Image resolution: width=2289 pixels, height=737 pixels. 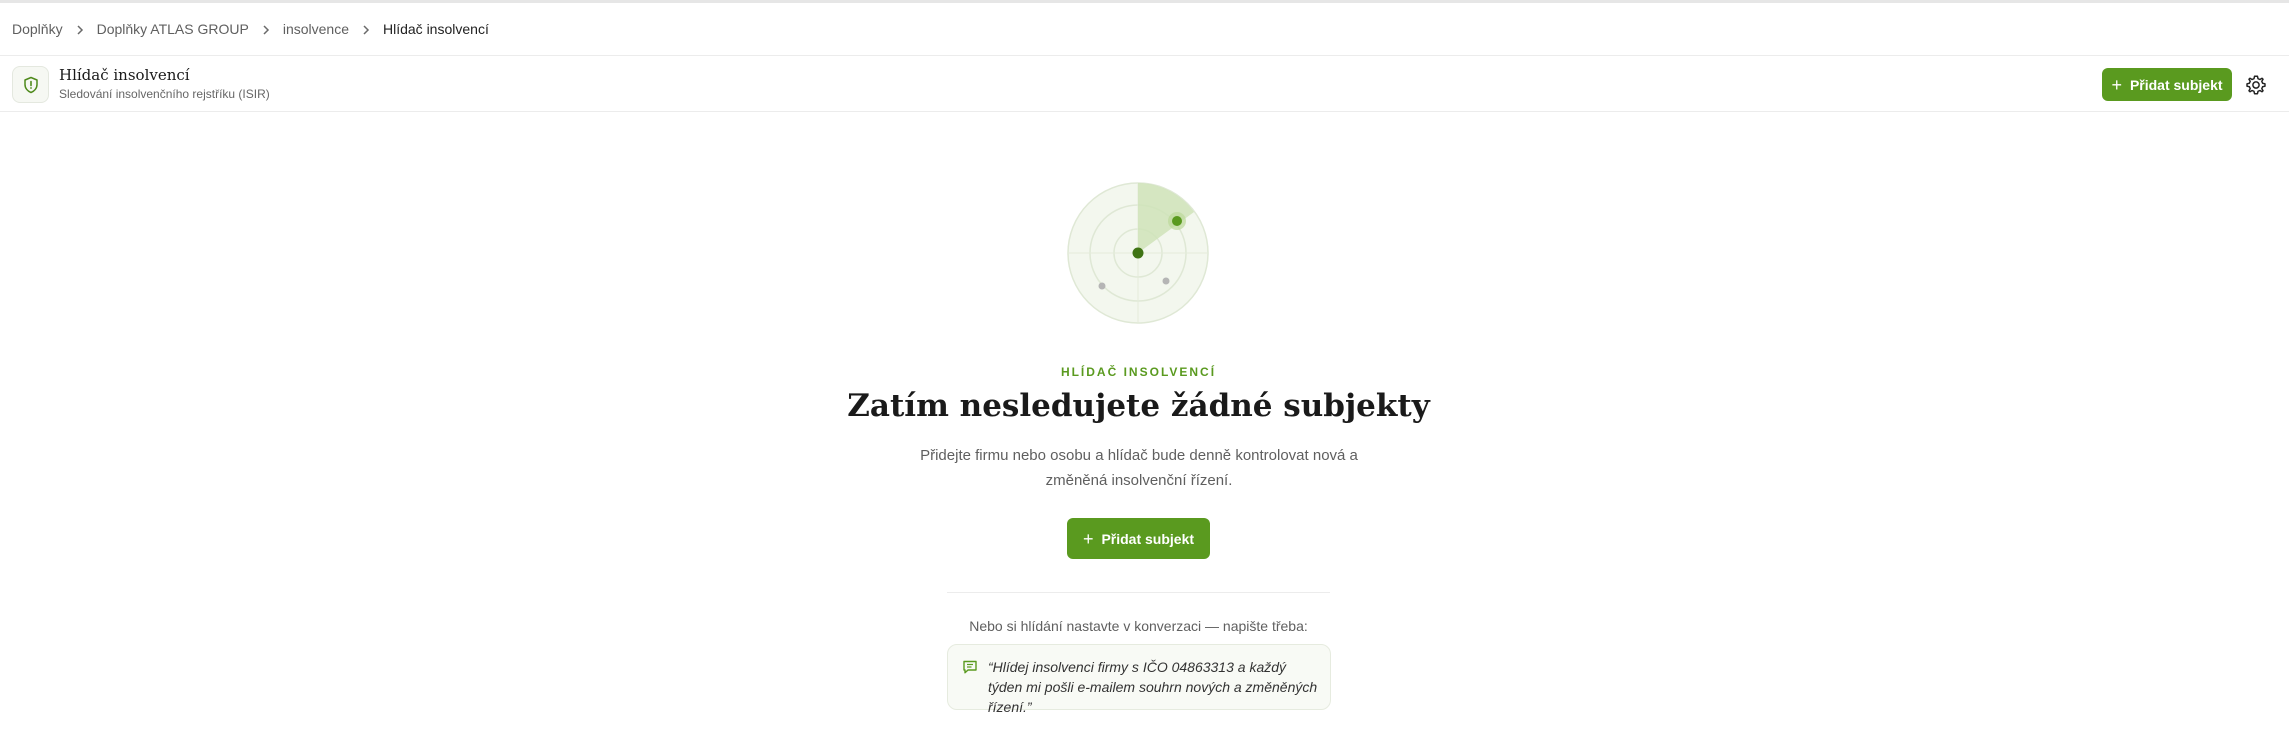 I want to click on page-title: Hlídač insolvencí, so click(x=124, y=75).